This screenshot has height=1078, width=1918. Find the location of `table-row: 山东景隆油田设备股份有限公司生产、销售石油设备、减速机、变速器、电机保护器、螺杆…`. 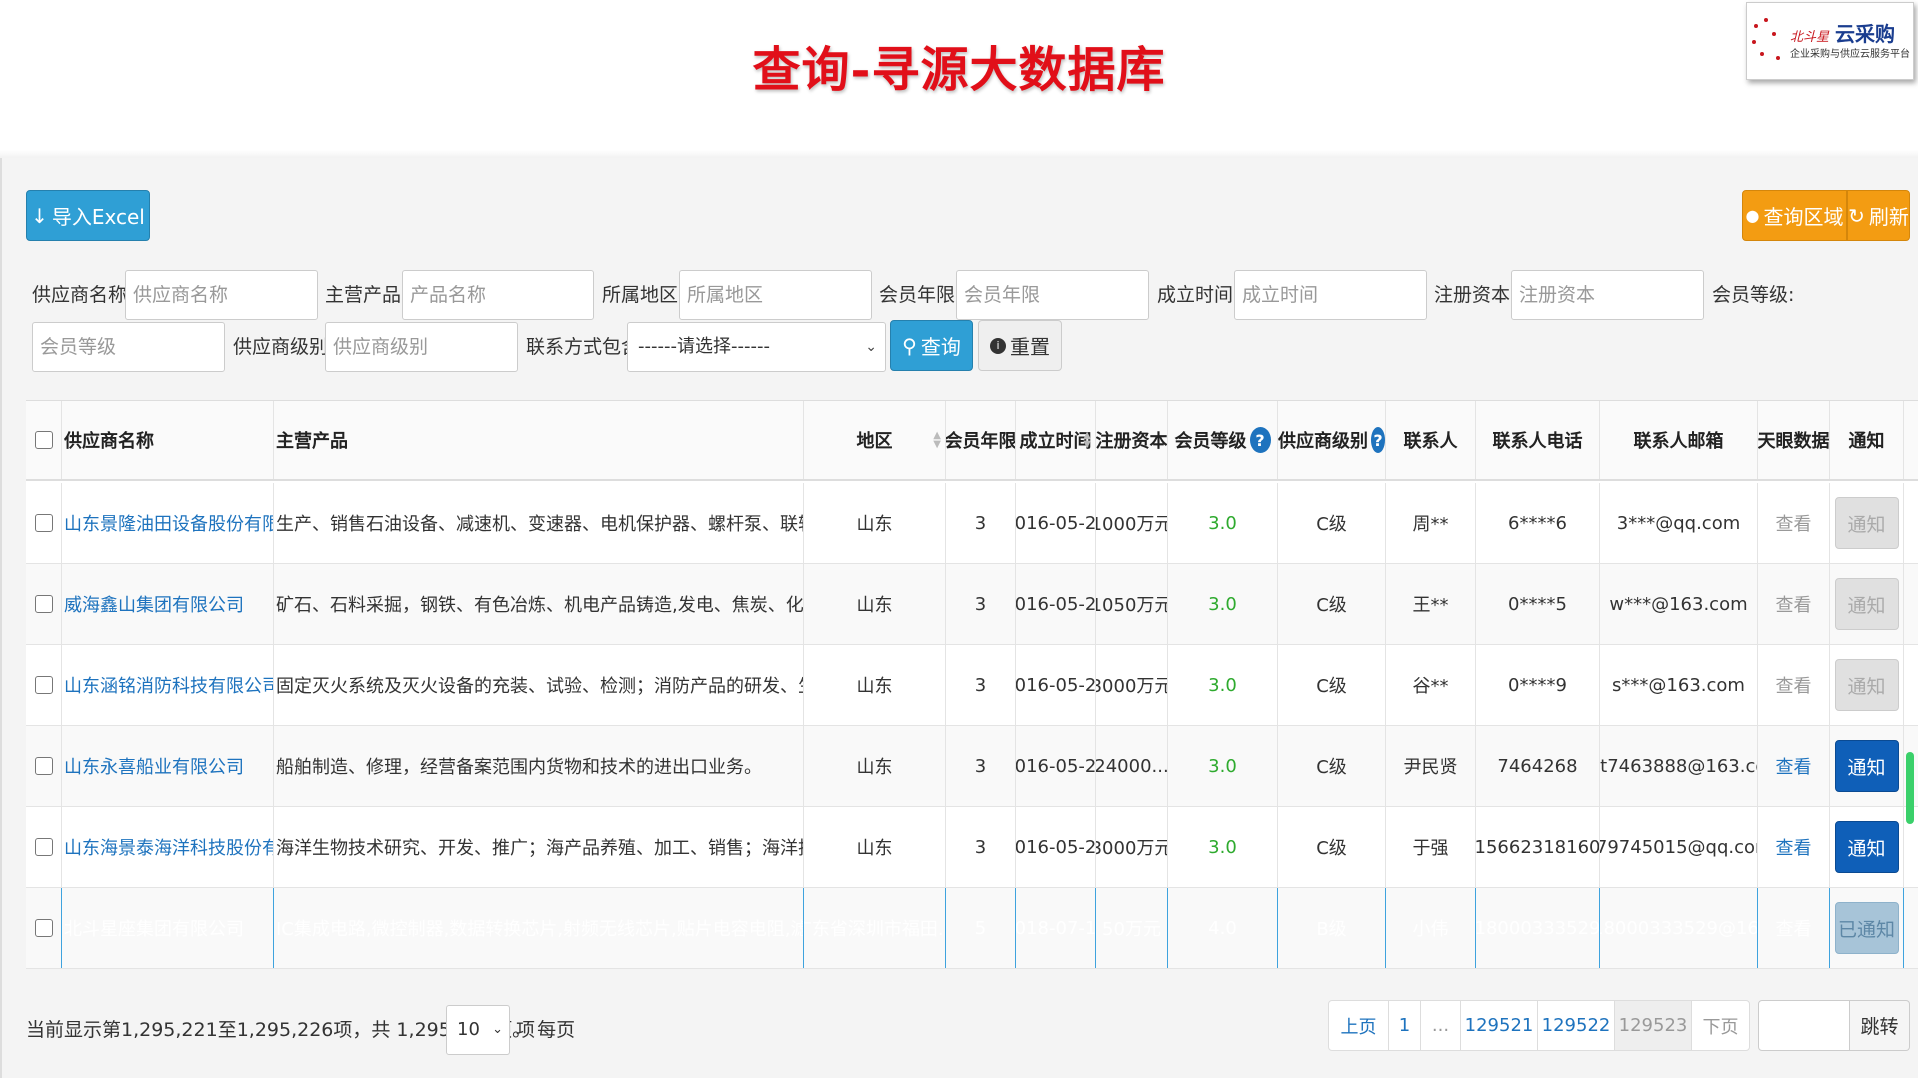

table-row: 山东景隆油田设备股份有限公司生产、销售石油设备、减速机、变速器、电机保护器、螺杆… is located at coordinates (972, 523).